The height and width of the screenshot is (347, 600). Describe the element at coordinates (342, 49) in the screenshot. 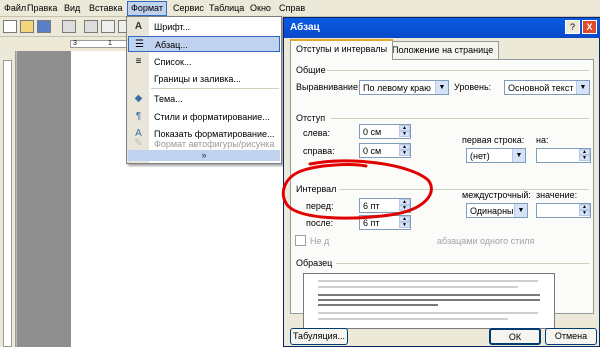

I see `tab-indents-spacing: Отступы и интервалы` at that location.